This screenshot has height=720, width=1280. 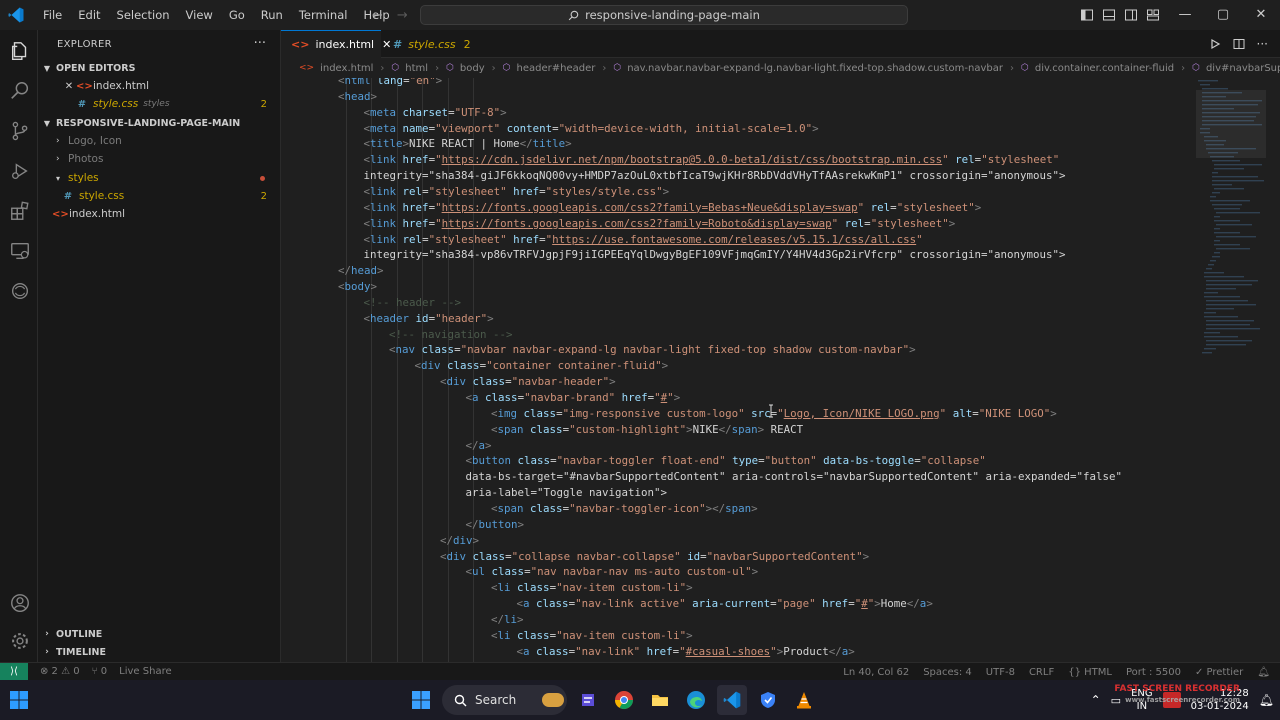 What do you see at coordinates (592, 636) in the screenshot?
I see `code-line: <li class="nav-item custom-li">` at bounding box center [592, 636].